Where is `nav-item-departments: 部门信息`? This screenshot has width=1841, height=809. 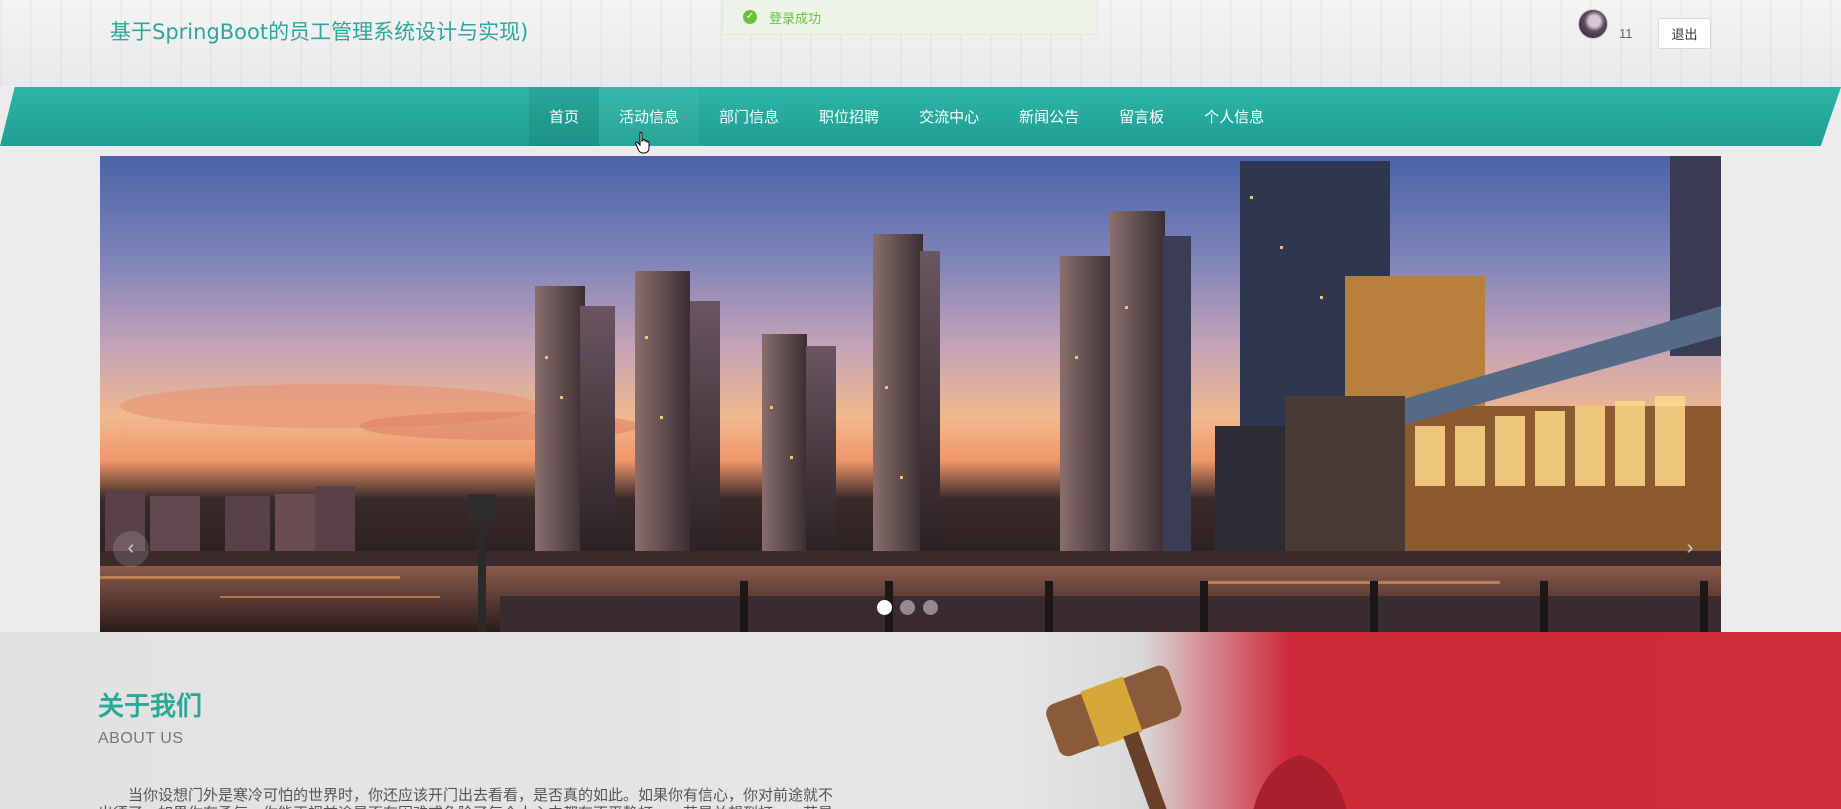 nav-item-departments: 部门信息 is located at coordinates (749, 116).